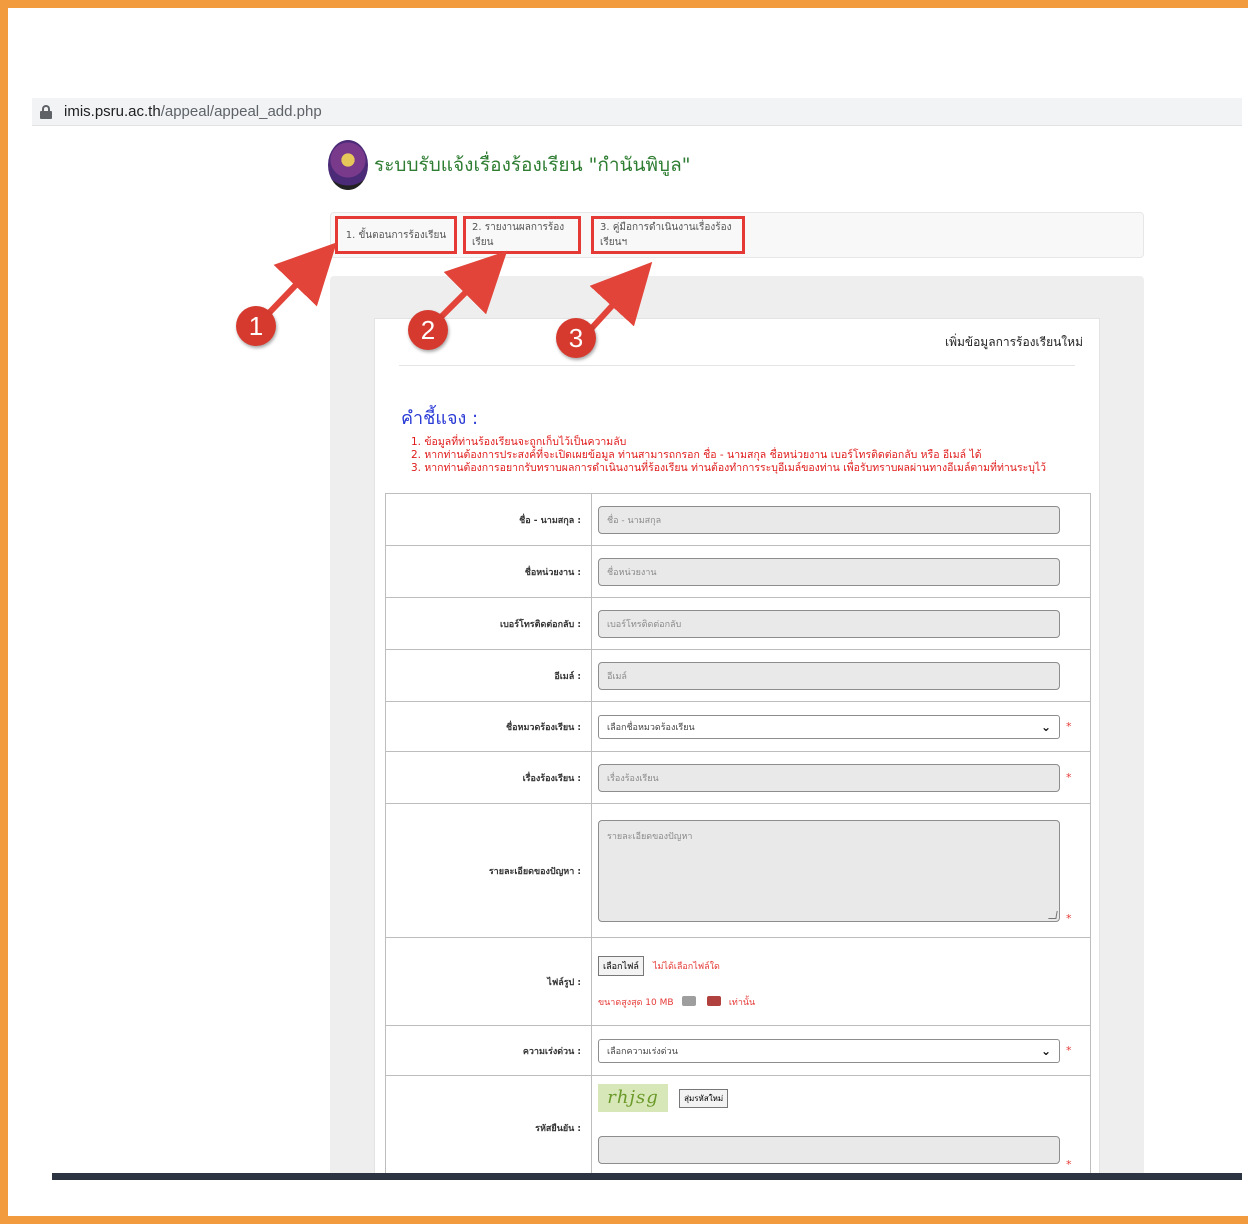  What do you see at coordinates (737, 365) in the screenshot?
I see `title-divider` at bounding box center [737, 365].